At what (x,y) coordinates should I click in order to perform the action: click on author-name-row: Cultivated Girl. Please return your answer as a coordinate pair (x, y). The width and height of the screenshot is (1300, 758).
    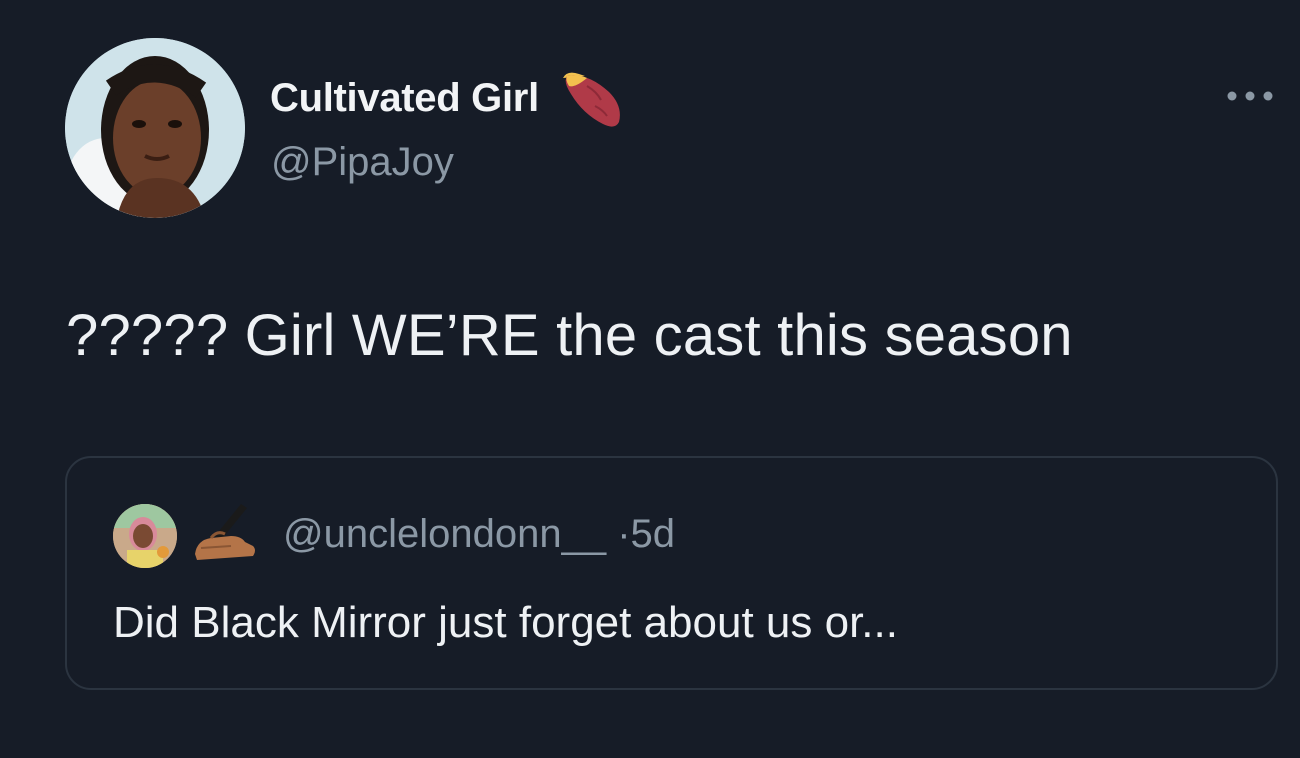
    Looking at the image, I should click on (448, 98).